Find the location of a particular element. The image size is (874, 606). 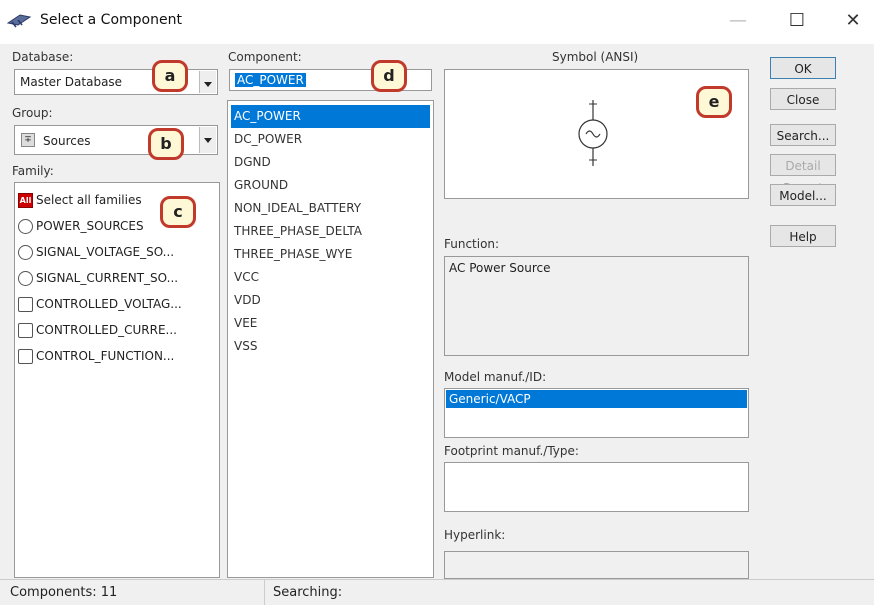

component-item: VEE is located at coordinates (330, 323).